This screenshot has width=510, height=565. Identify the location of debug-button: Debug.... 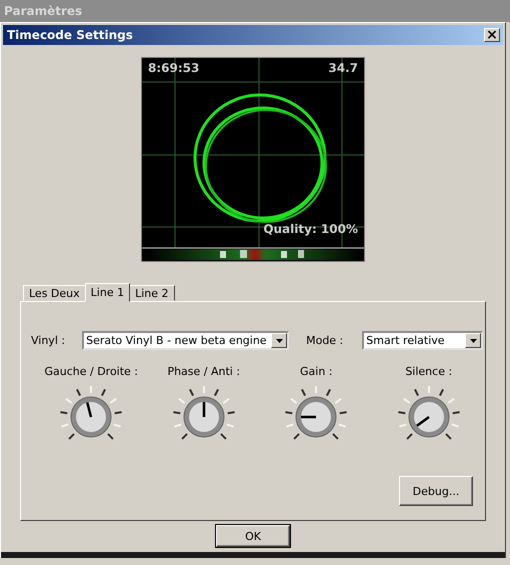
(436, 491).